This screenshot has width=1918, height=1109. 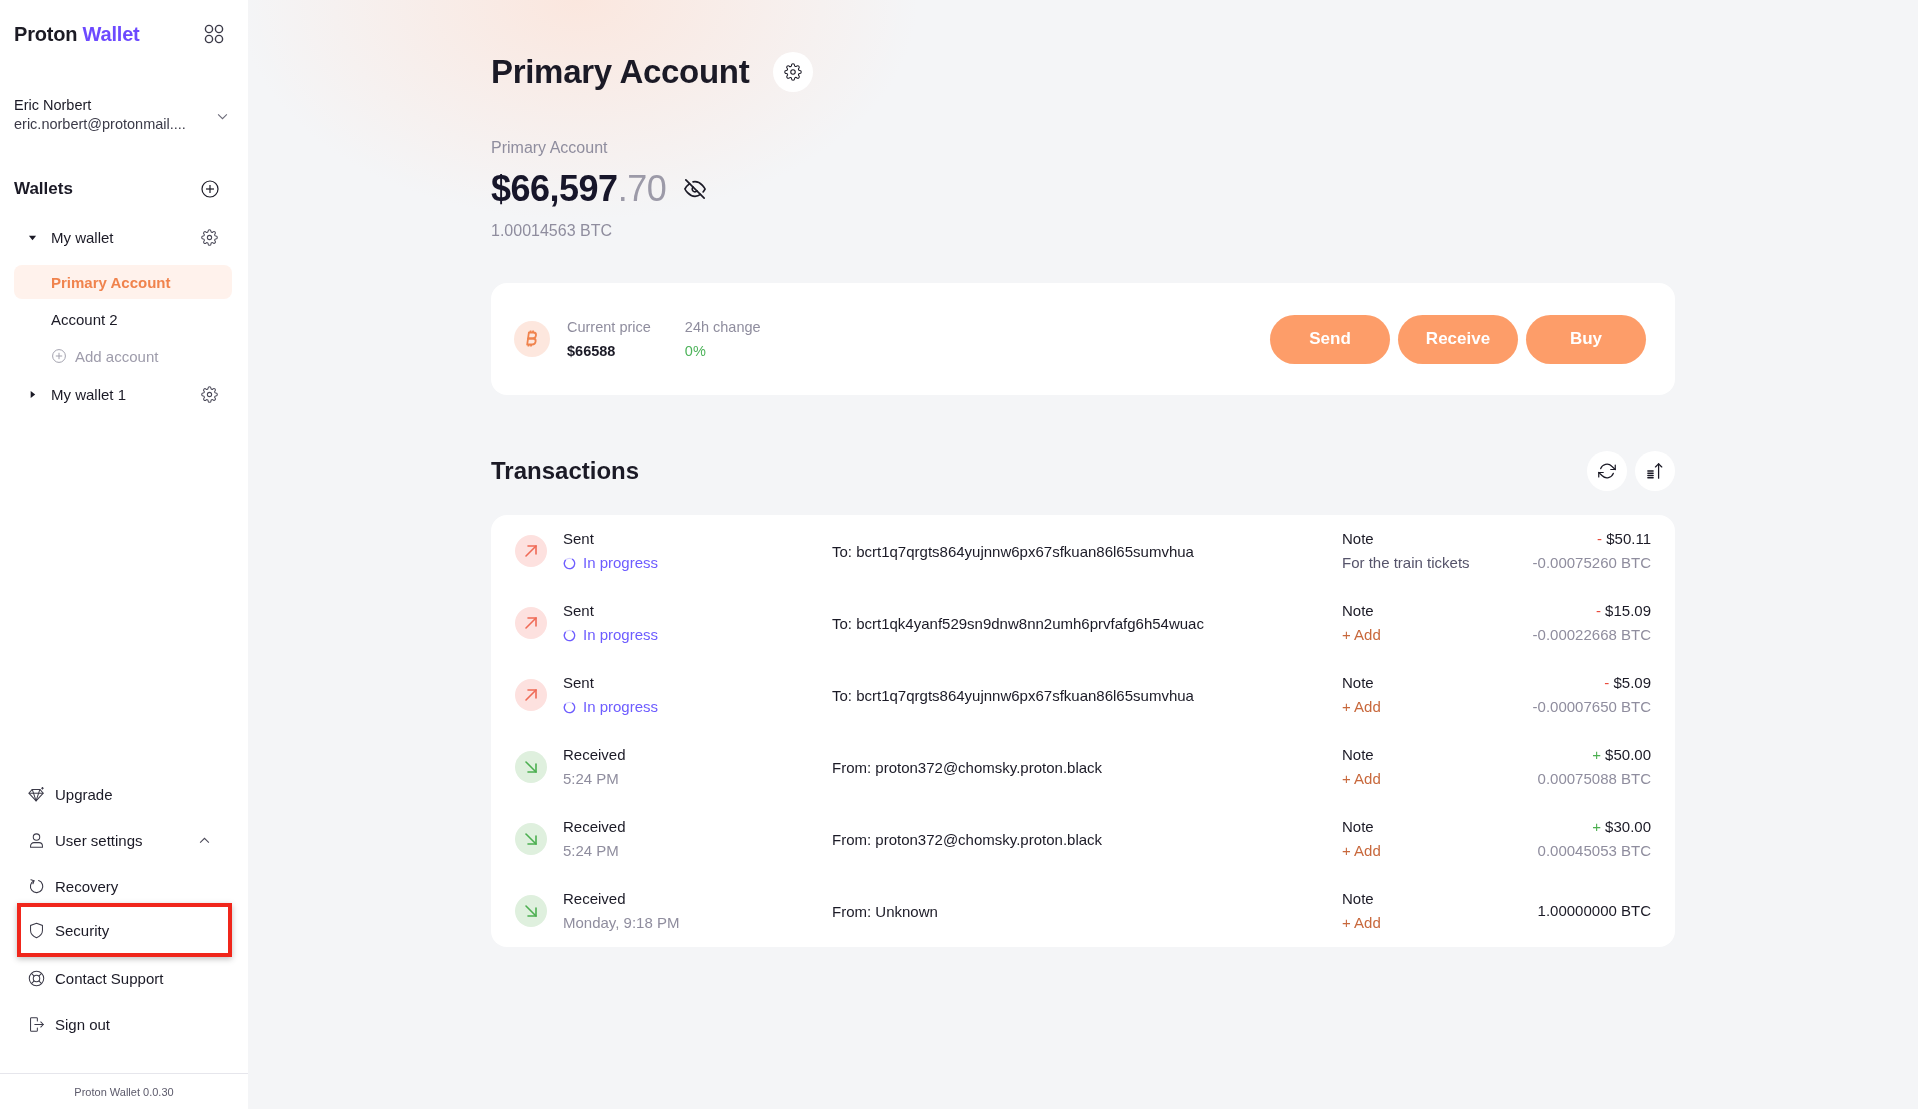 I want to click on caret-right-icon, so click(x=32, y=394).